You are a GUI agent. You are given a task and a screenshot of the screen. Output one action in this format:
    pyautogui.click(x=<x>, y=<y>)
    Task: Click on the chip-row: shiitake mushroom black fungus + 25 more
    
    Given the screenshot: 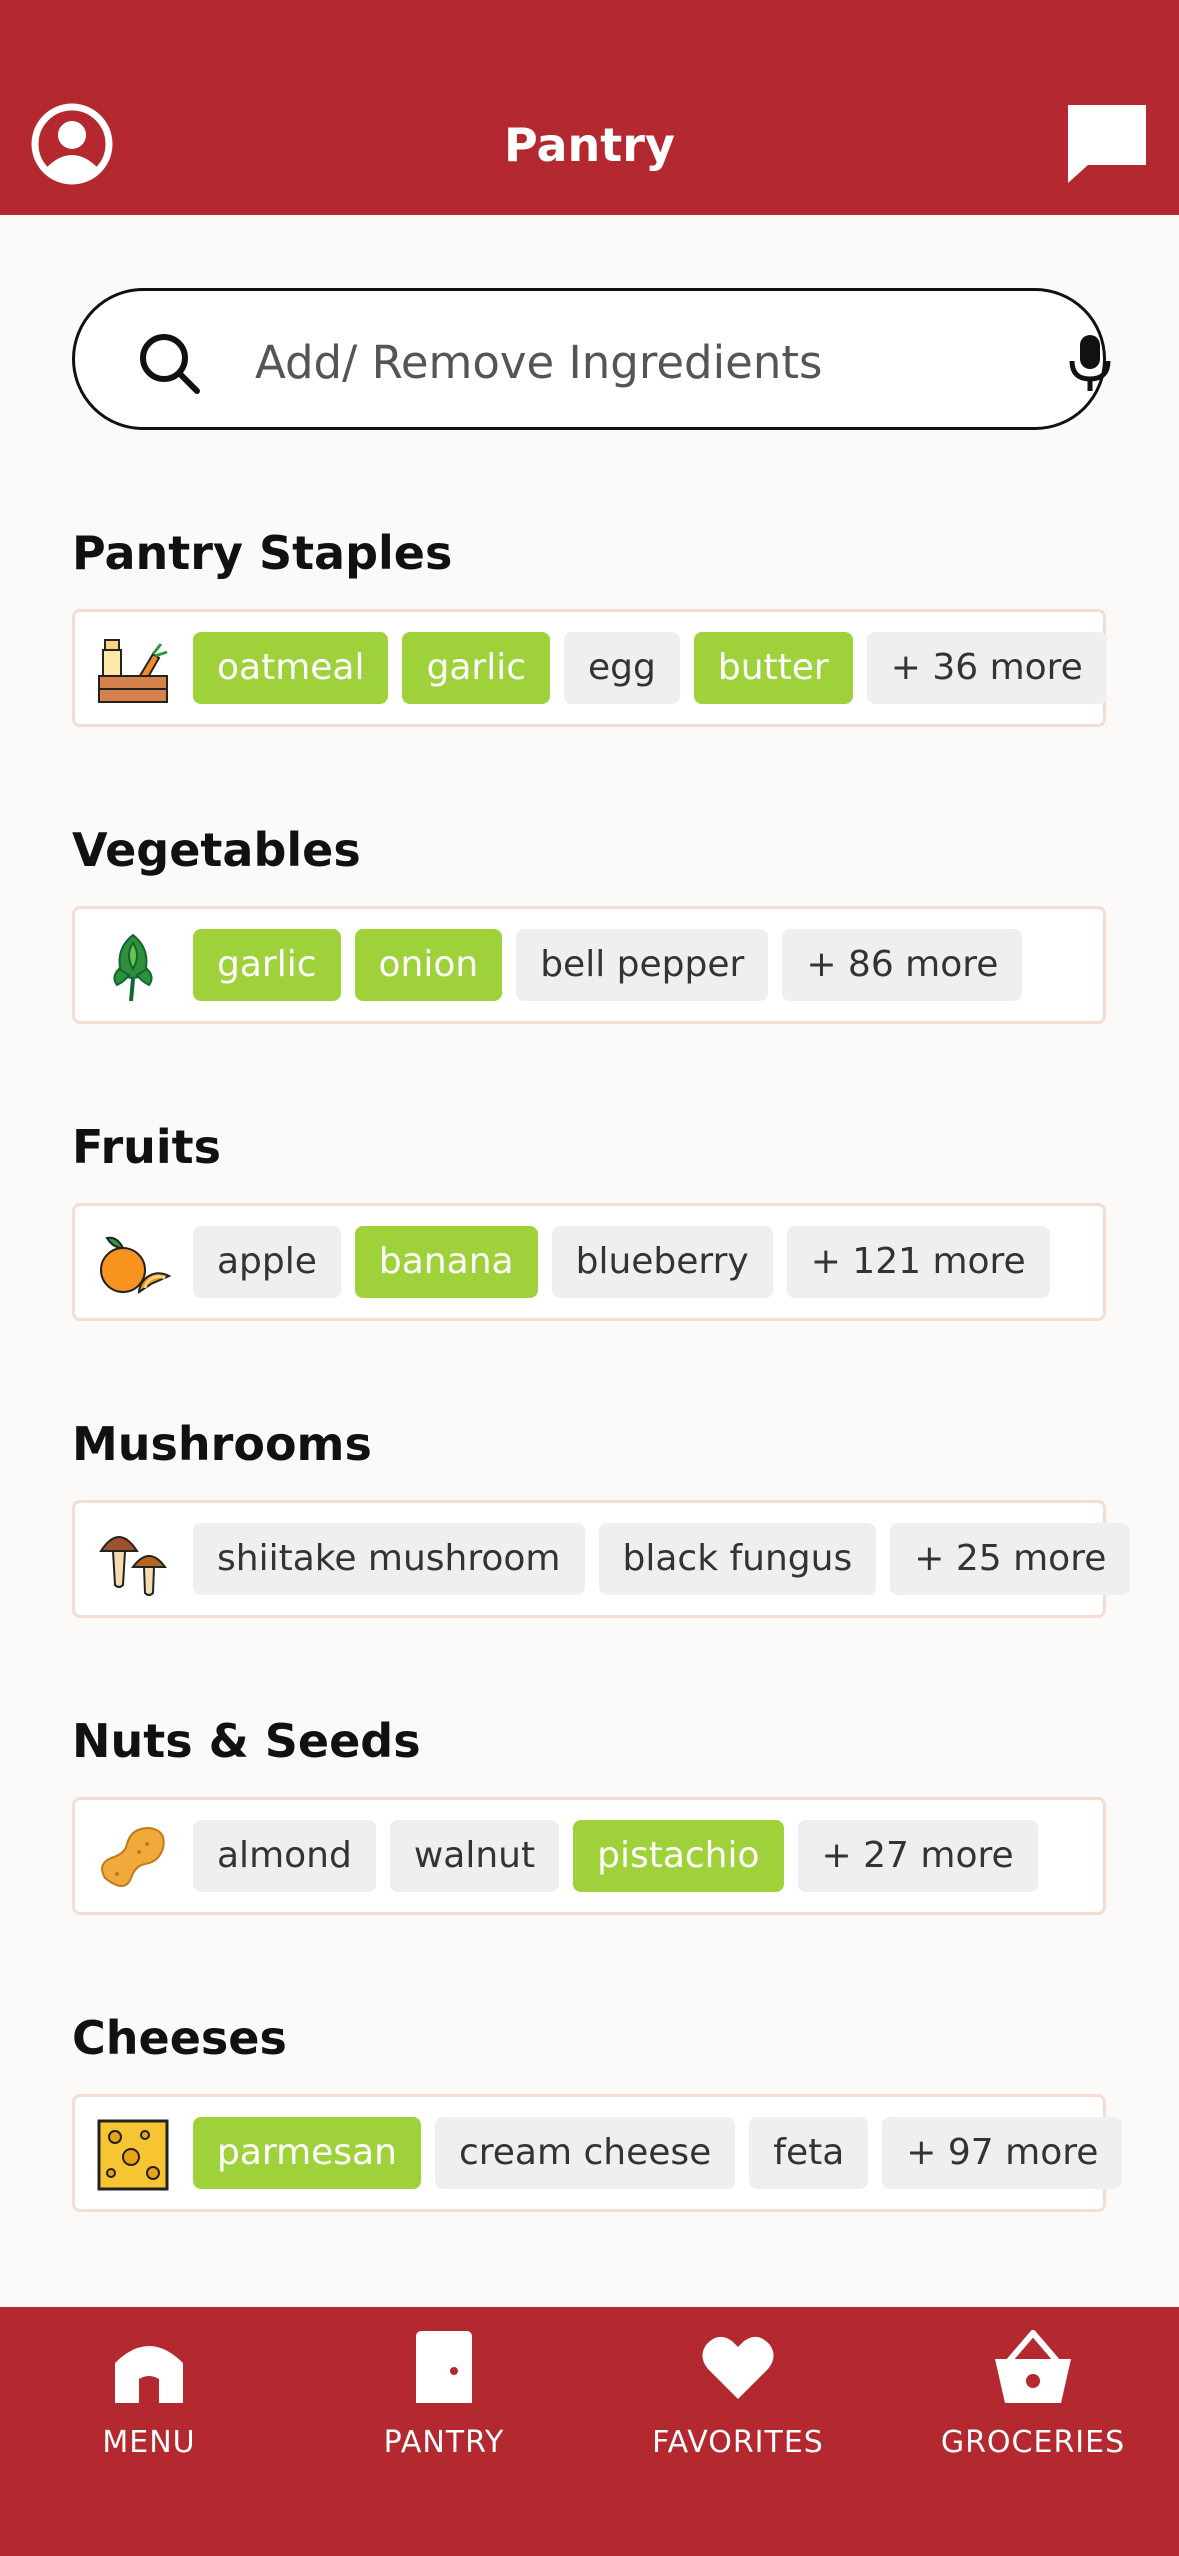 What is the action you would take?
    pyautogui.click(x=662, y=1559)
    